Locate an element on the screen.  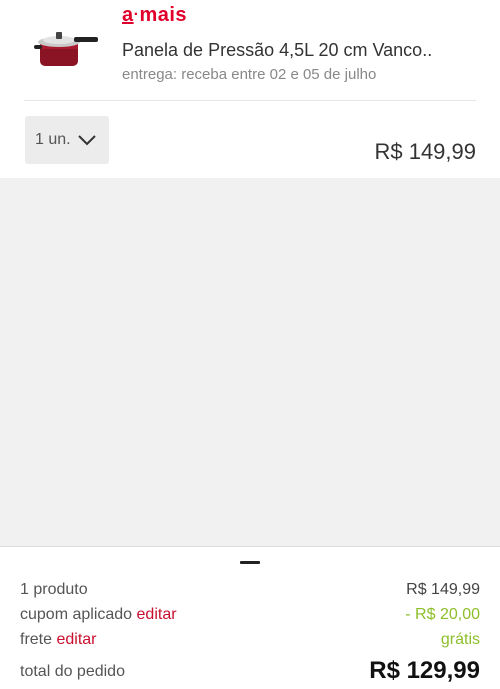
edit-coupon-link: editar is located at coordinates (157, 614).